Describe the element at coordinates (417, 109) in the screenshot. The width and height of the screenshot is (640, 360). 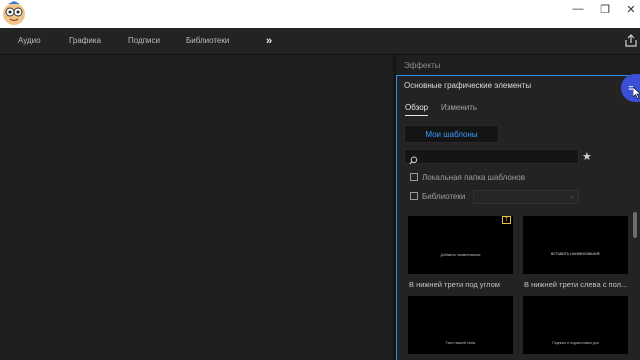
I see `tab-browse: Обзор` at that location.